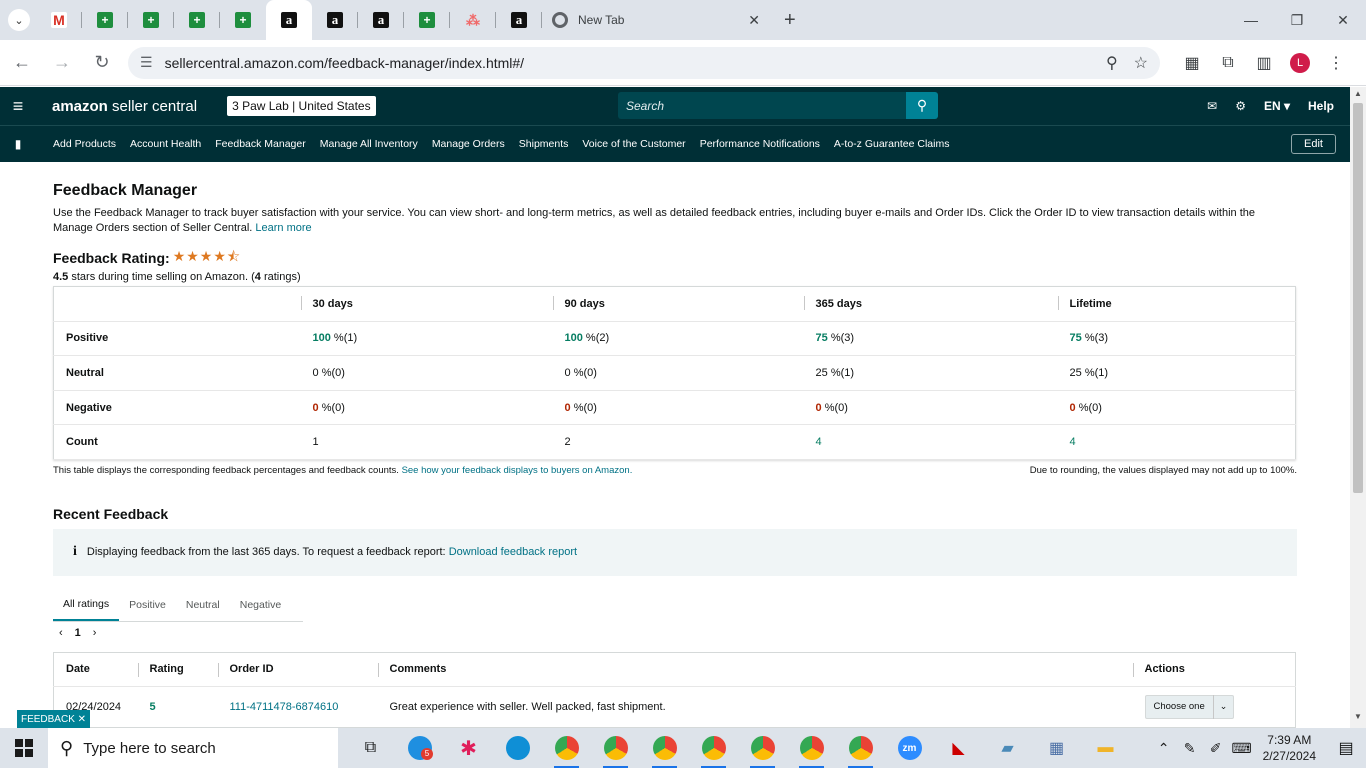  I want to click on table-header: Comments, so click(755, 669).